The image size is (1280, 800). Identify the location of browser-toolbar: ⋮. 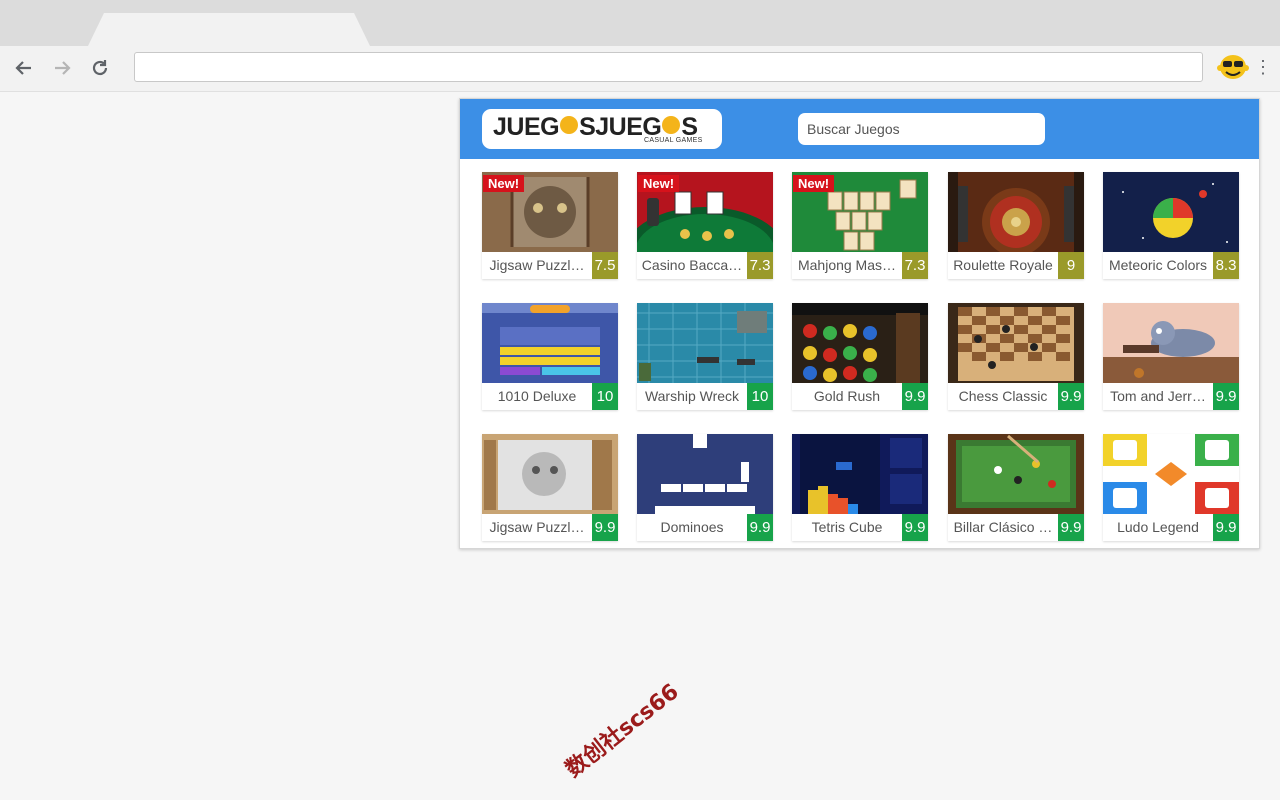
(640, 69).